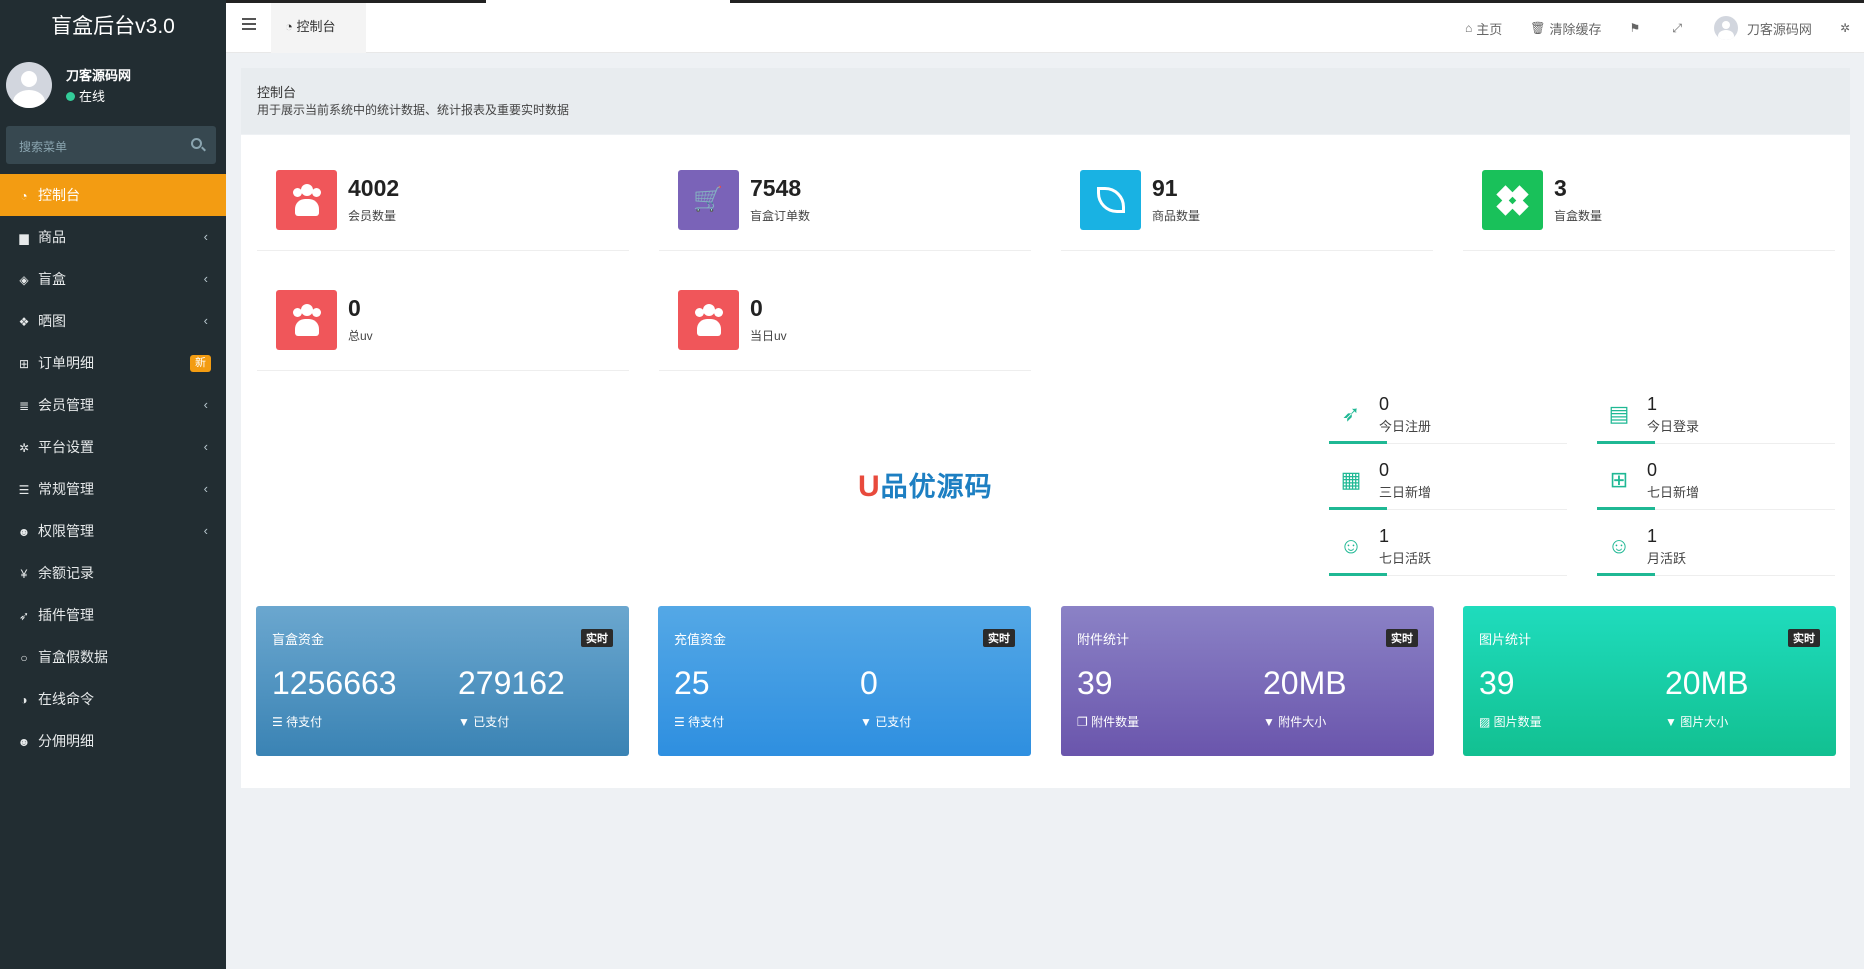  Describe the element at coordinates (1165, 188) in the screenshot. I see `stat-value: 91` at that location.